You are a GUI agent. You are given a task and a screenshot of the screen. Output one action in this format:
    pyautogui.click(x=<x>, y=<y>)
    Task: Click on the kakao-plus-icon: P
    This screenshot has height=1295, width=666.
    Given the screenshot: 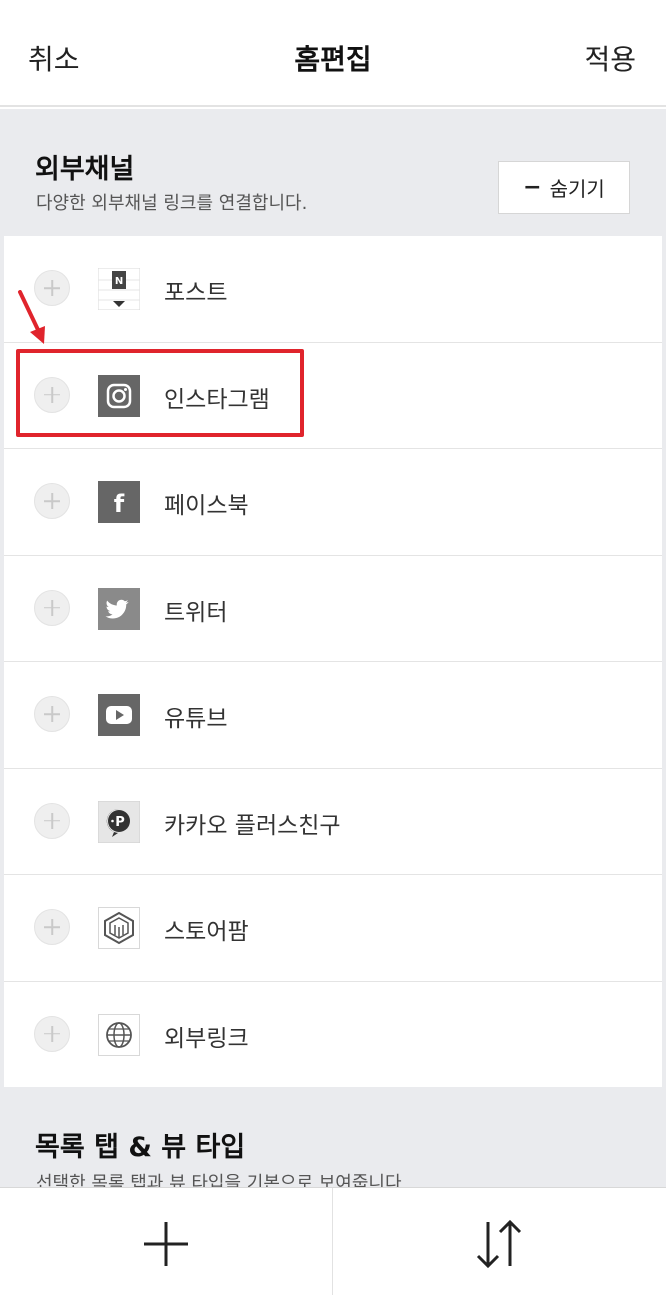 What is the action you would take?
    pyautogui.click(x=119, y=821)
    